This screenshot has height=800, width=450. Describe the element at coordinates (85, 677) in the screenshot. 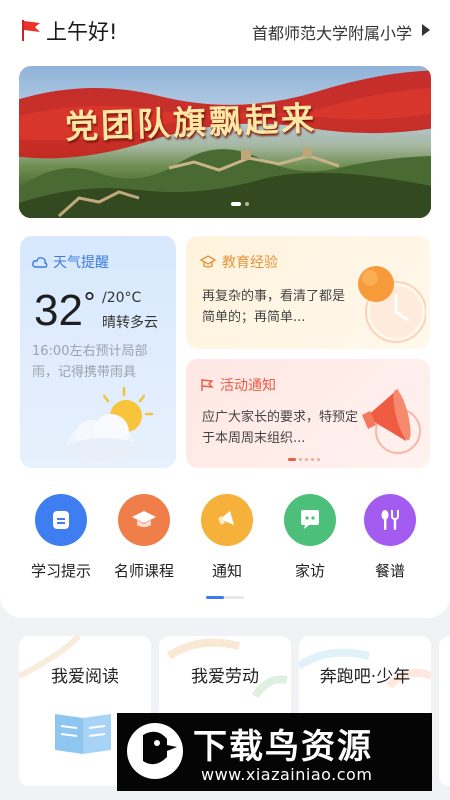

I see `card-title: 我爱阅读` at that location.